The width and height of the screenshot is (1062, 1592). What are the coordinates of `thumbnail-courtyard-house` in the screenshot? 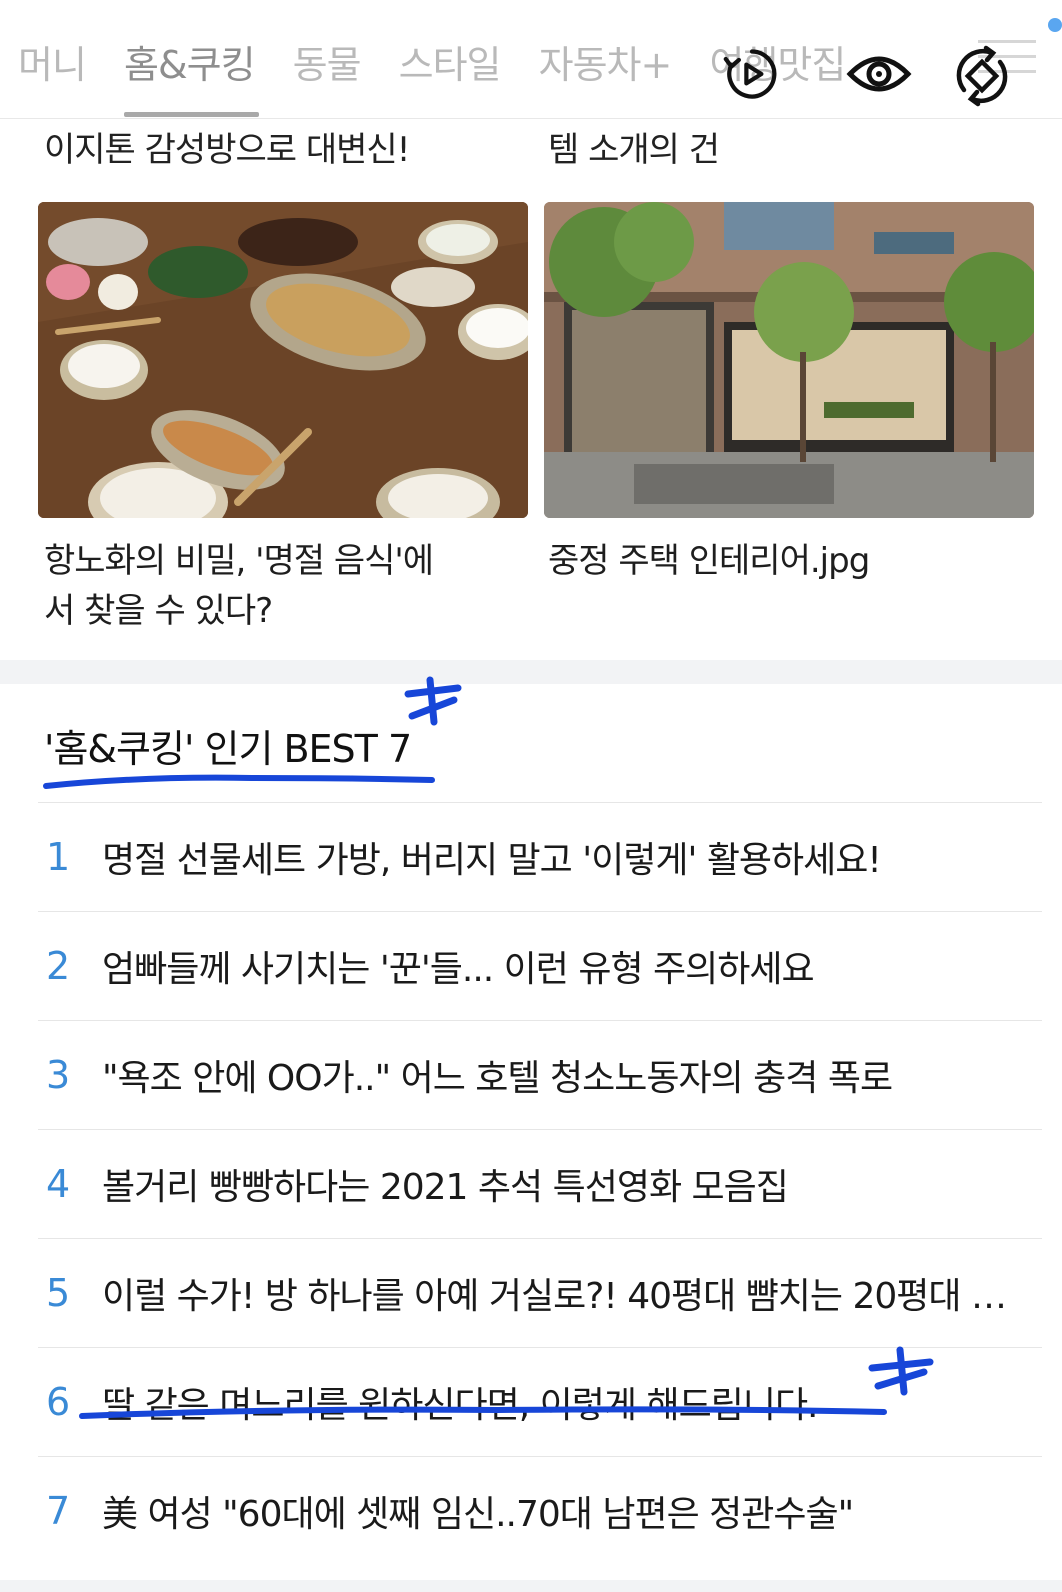 It's located at (789, 360).